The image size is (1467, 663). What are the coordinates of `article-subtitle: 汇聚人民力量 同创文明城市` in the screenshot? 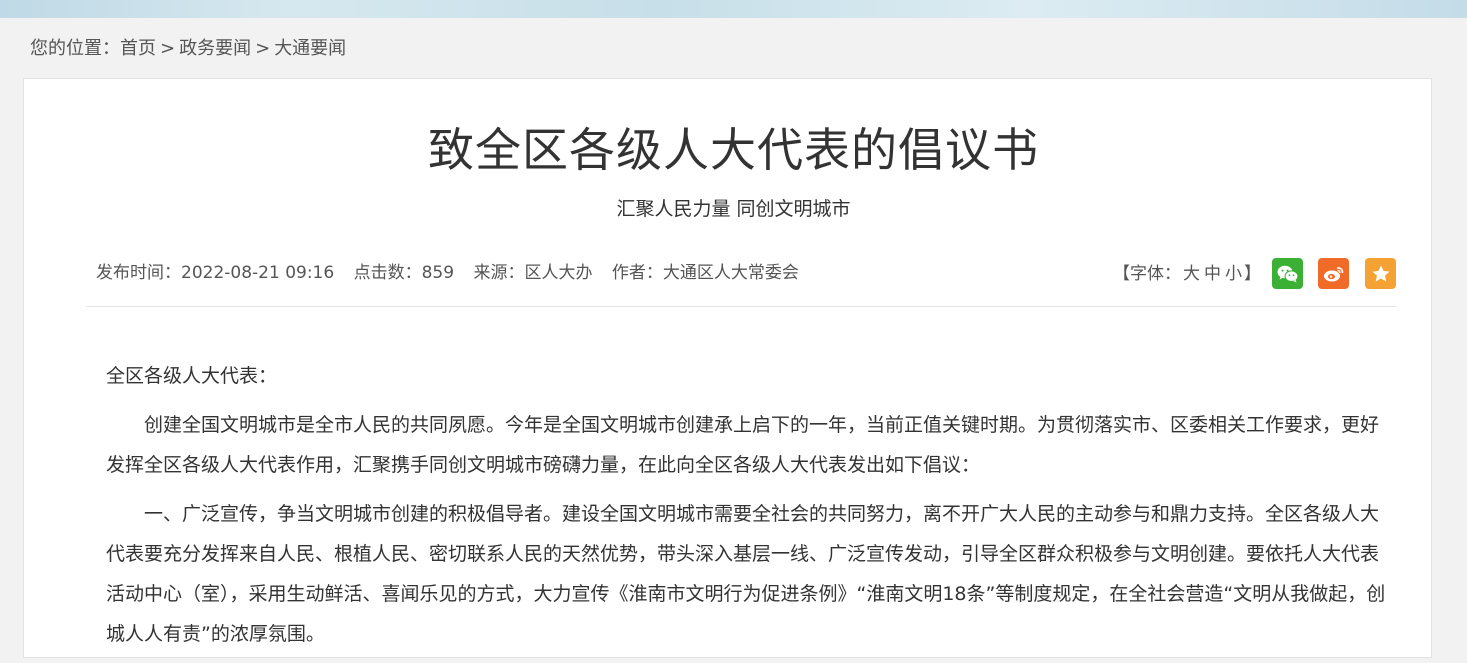 It's located at (733, 209).